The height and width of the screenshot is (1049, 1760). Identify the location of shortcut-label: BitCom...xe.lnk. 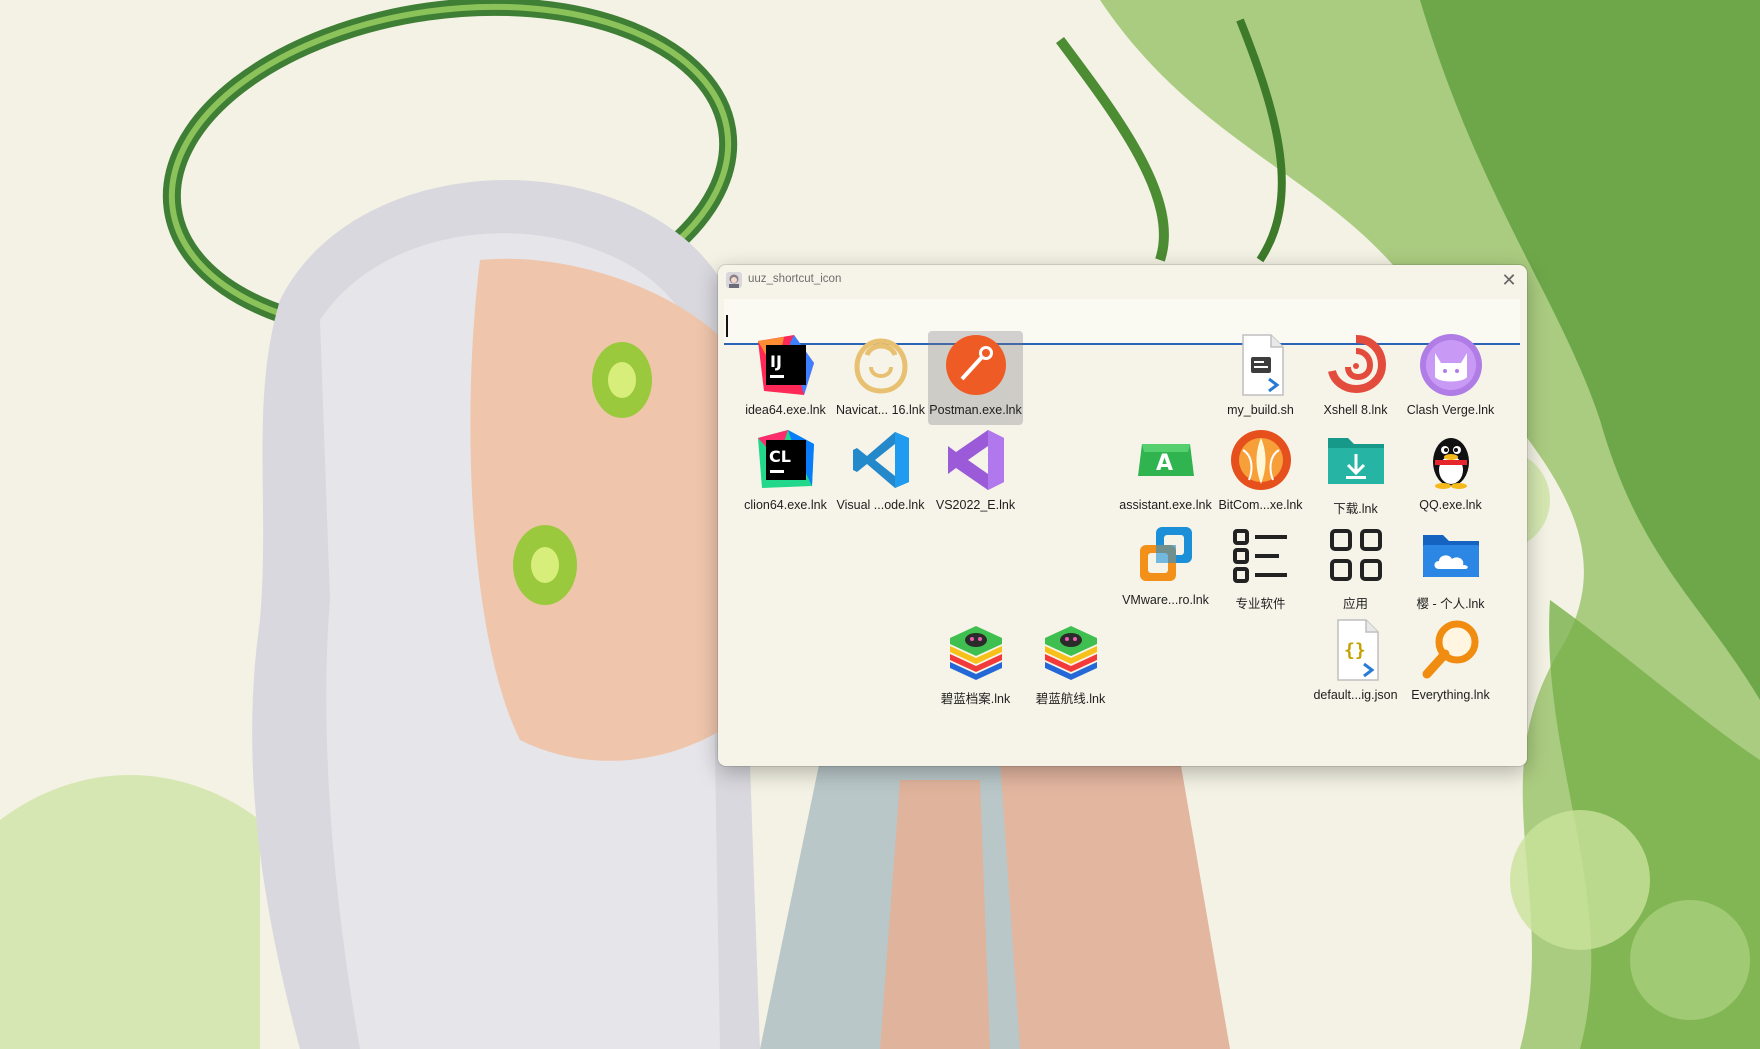
(1260, 505).